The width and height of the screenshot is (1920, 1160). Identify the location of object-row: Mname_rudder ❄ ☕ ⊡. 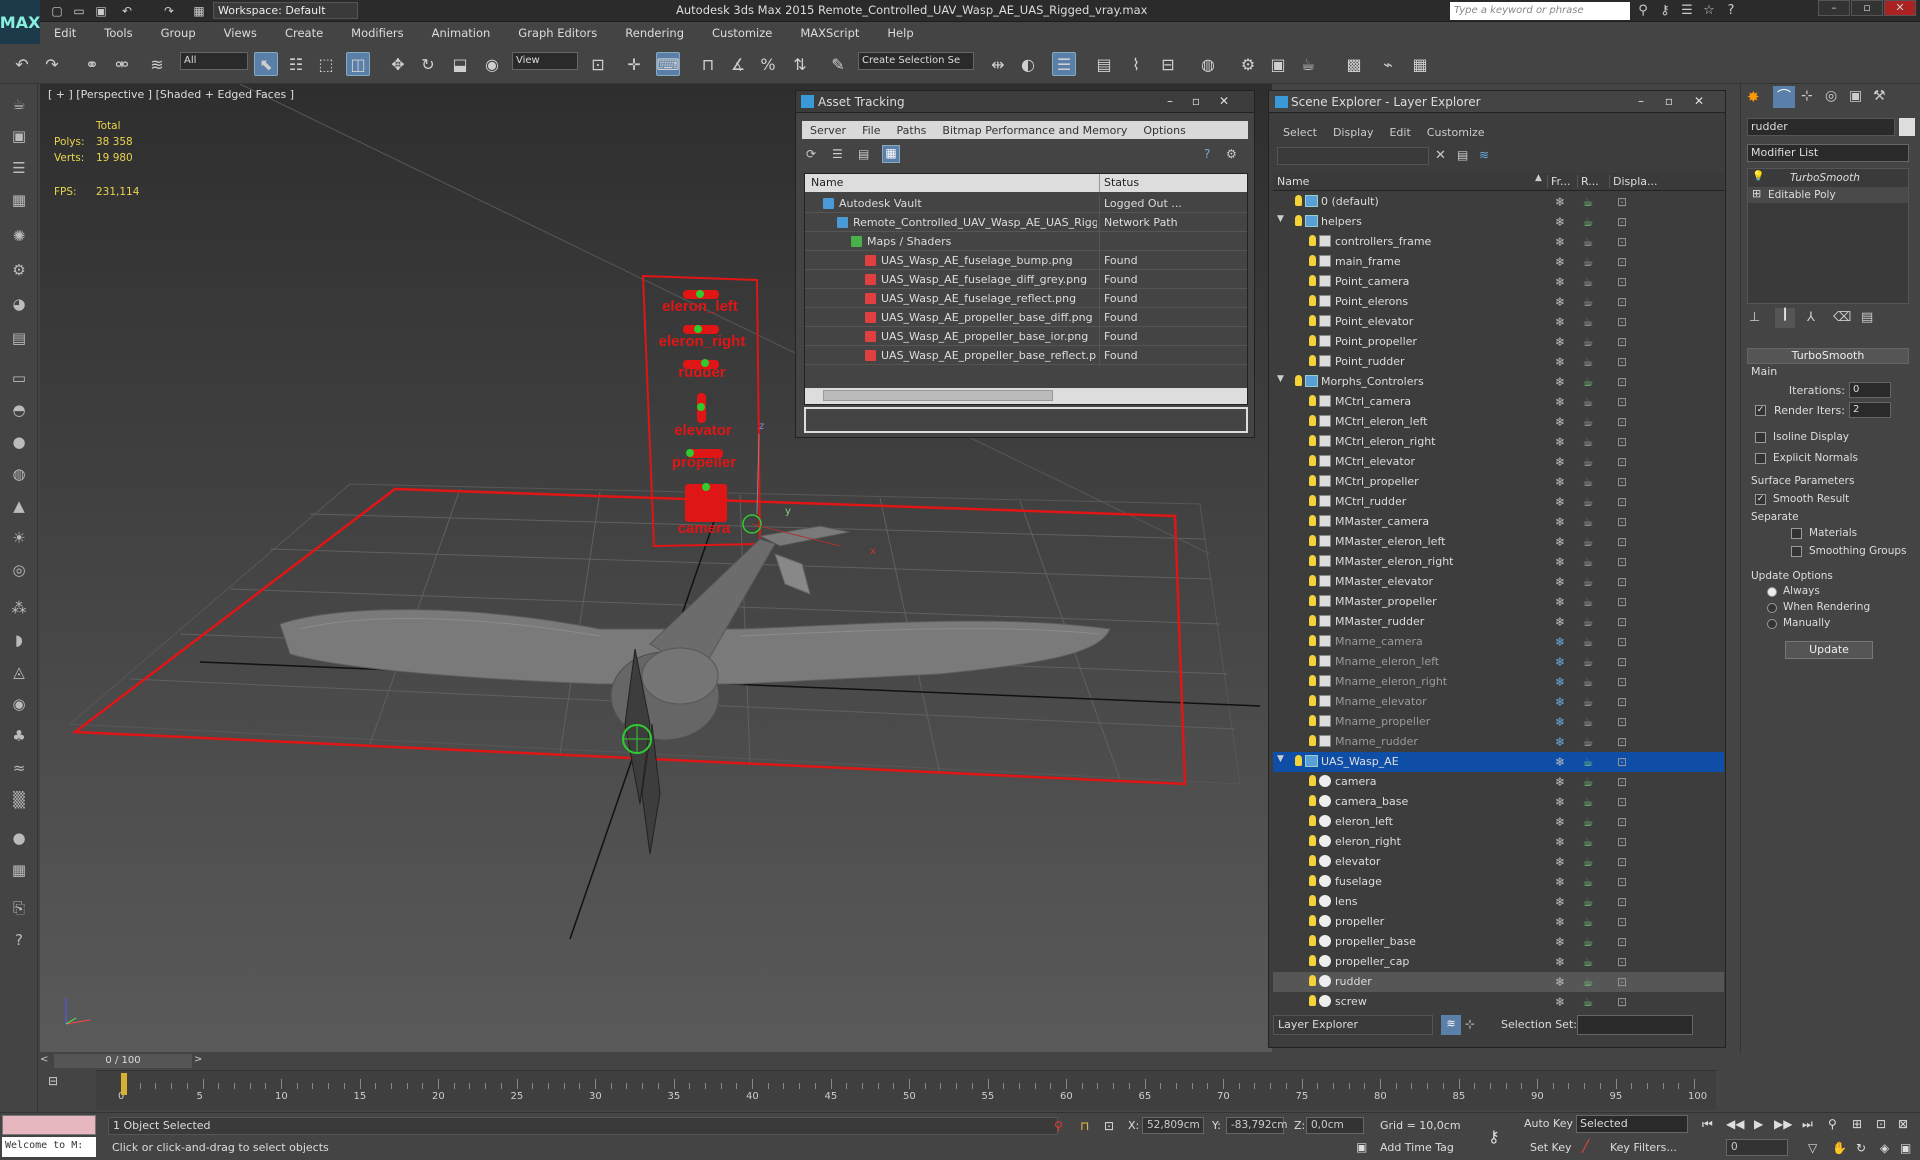
(1498, 742).